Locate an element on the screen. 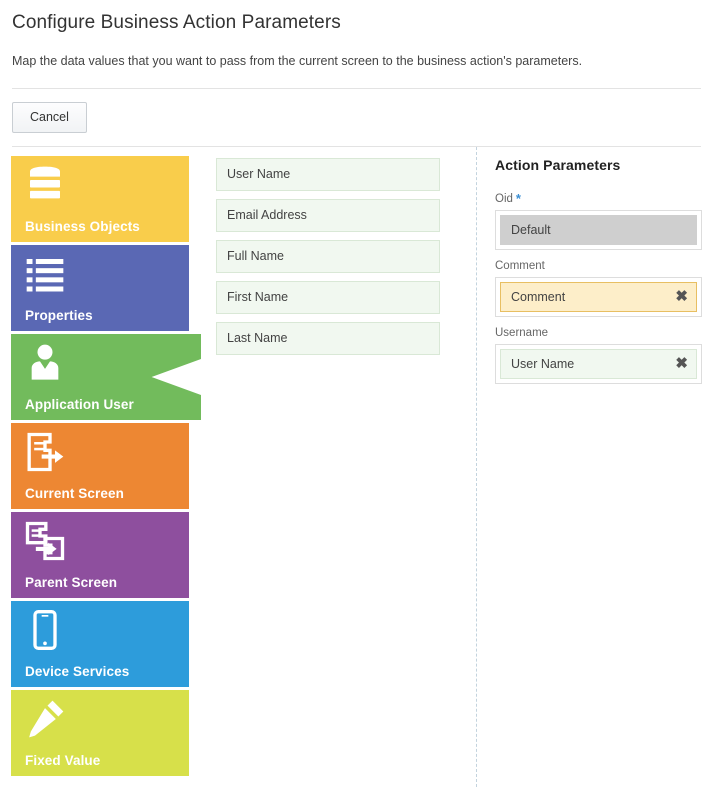 The height and width of the screenshot is (787, 713). source-tile-current-screen: Current Screen is located at coordinates (100, 466).